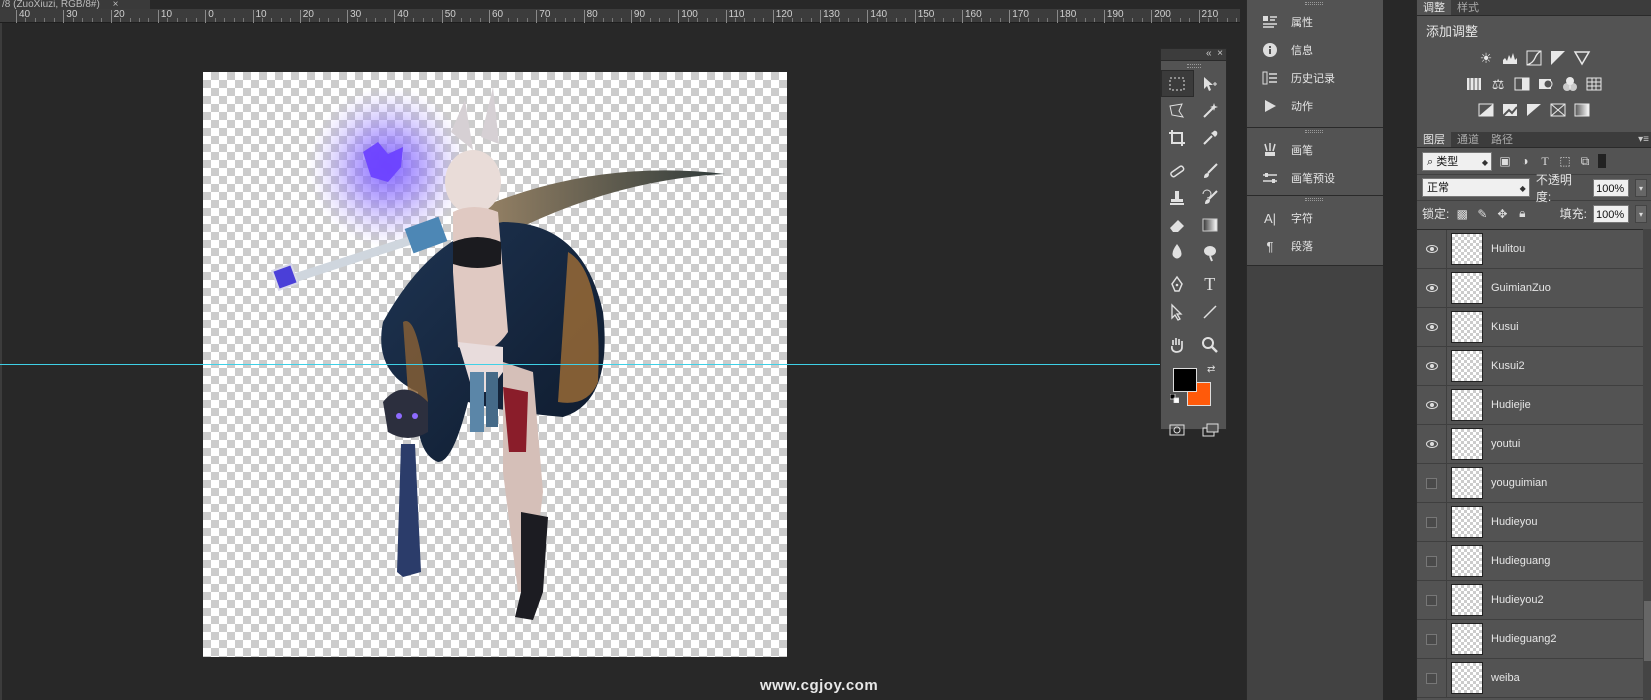 This screenshot has height=700, width=1651. Describe the element at coordinates (1502, 139) in the screenshot. I see `tab-paths: 路径` at that location.